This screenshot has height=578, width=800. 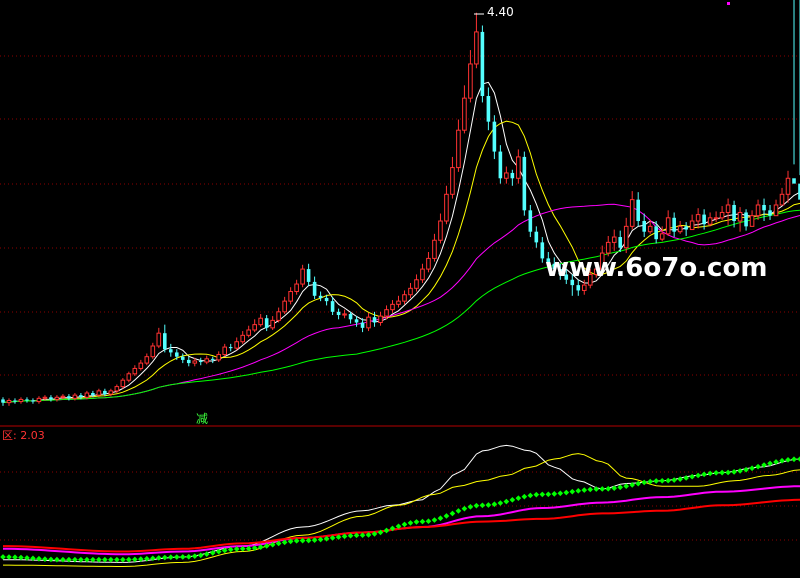 I want to click on marker-dot, so click(x=728, y=3).